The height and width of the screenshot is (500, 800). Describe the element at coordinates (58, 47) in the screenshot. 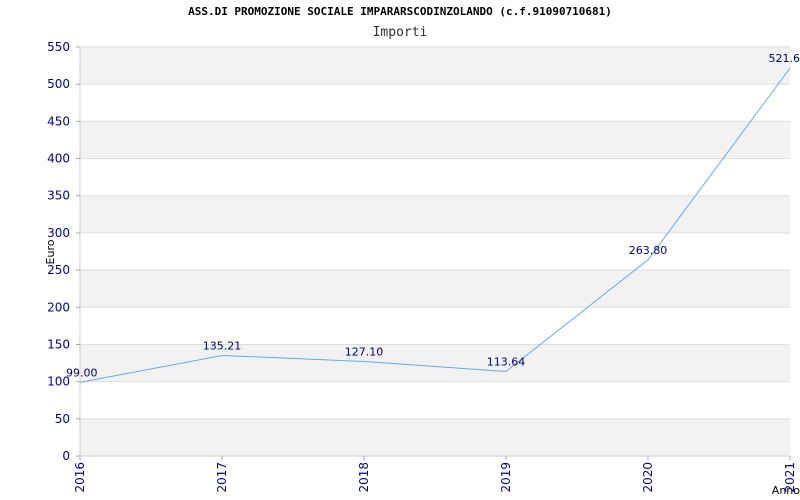

I see `y-tick-label: 550` at that location.